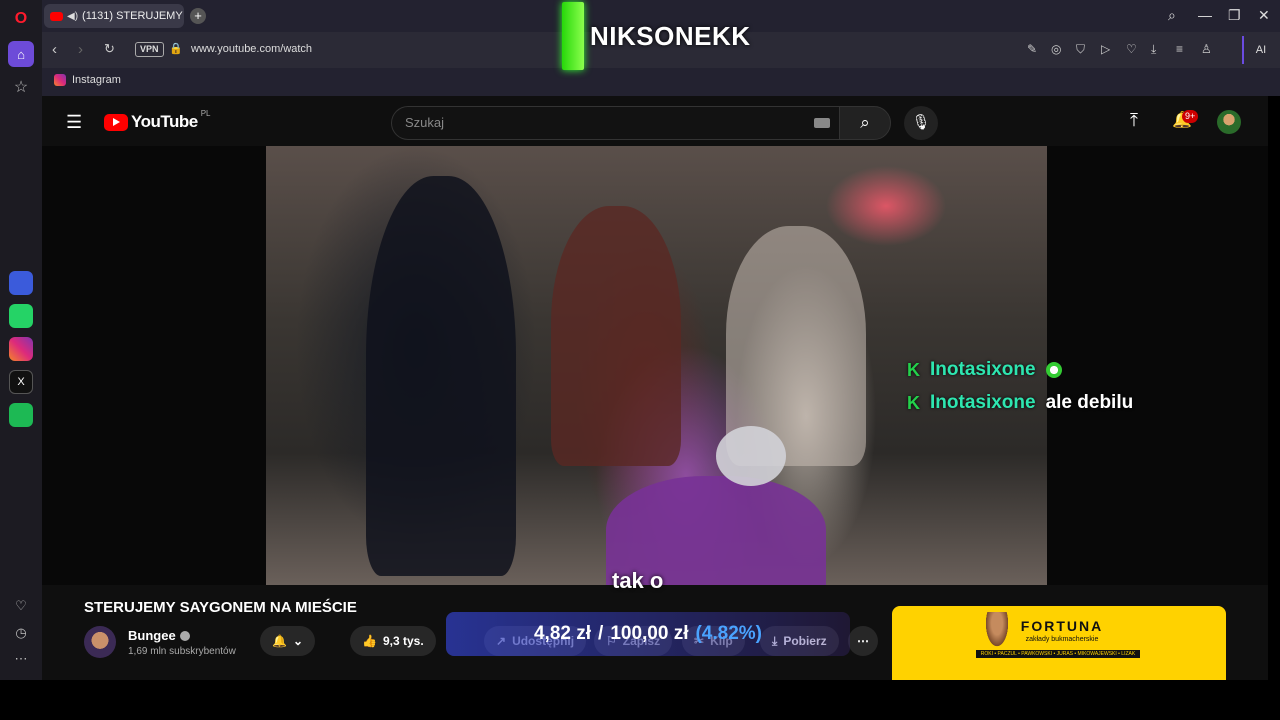  I want to click on lock-icon: 🔒, so click(176, 48).